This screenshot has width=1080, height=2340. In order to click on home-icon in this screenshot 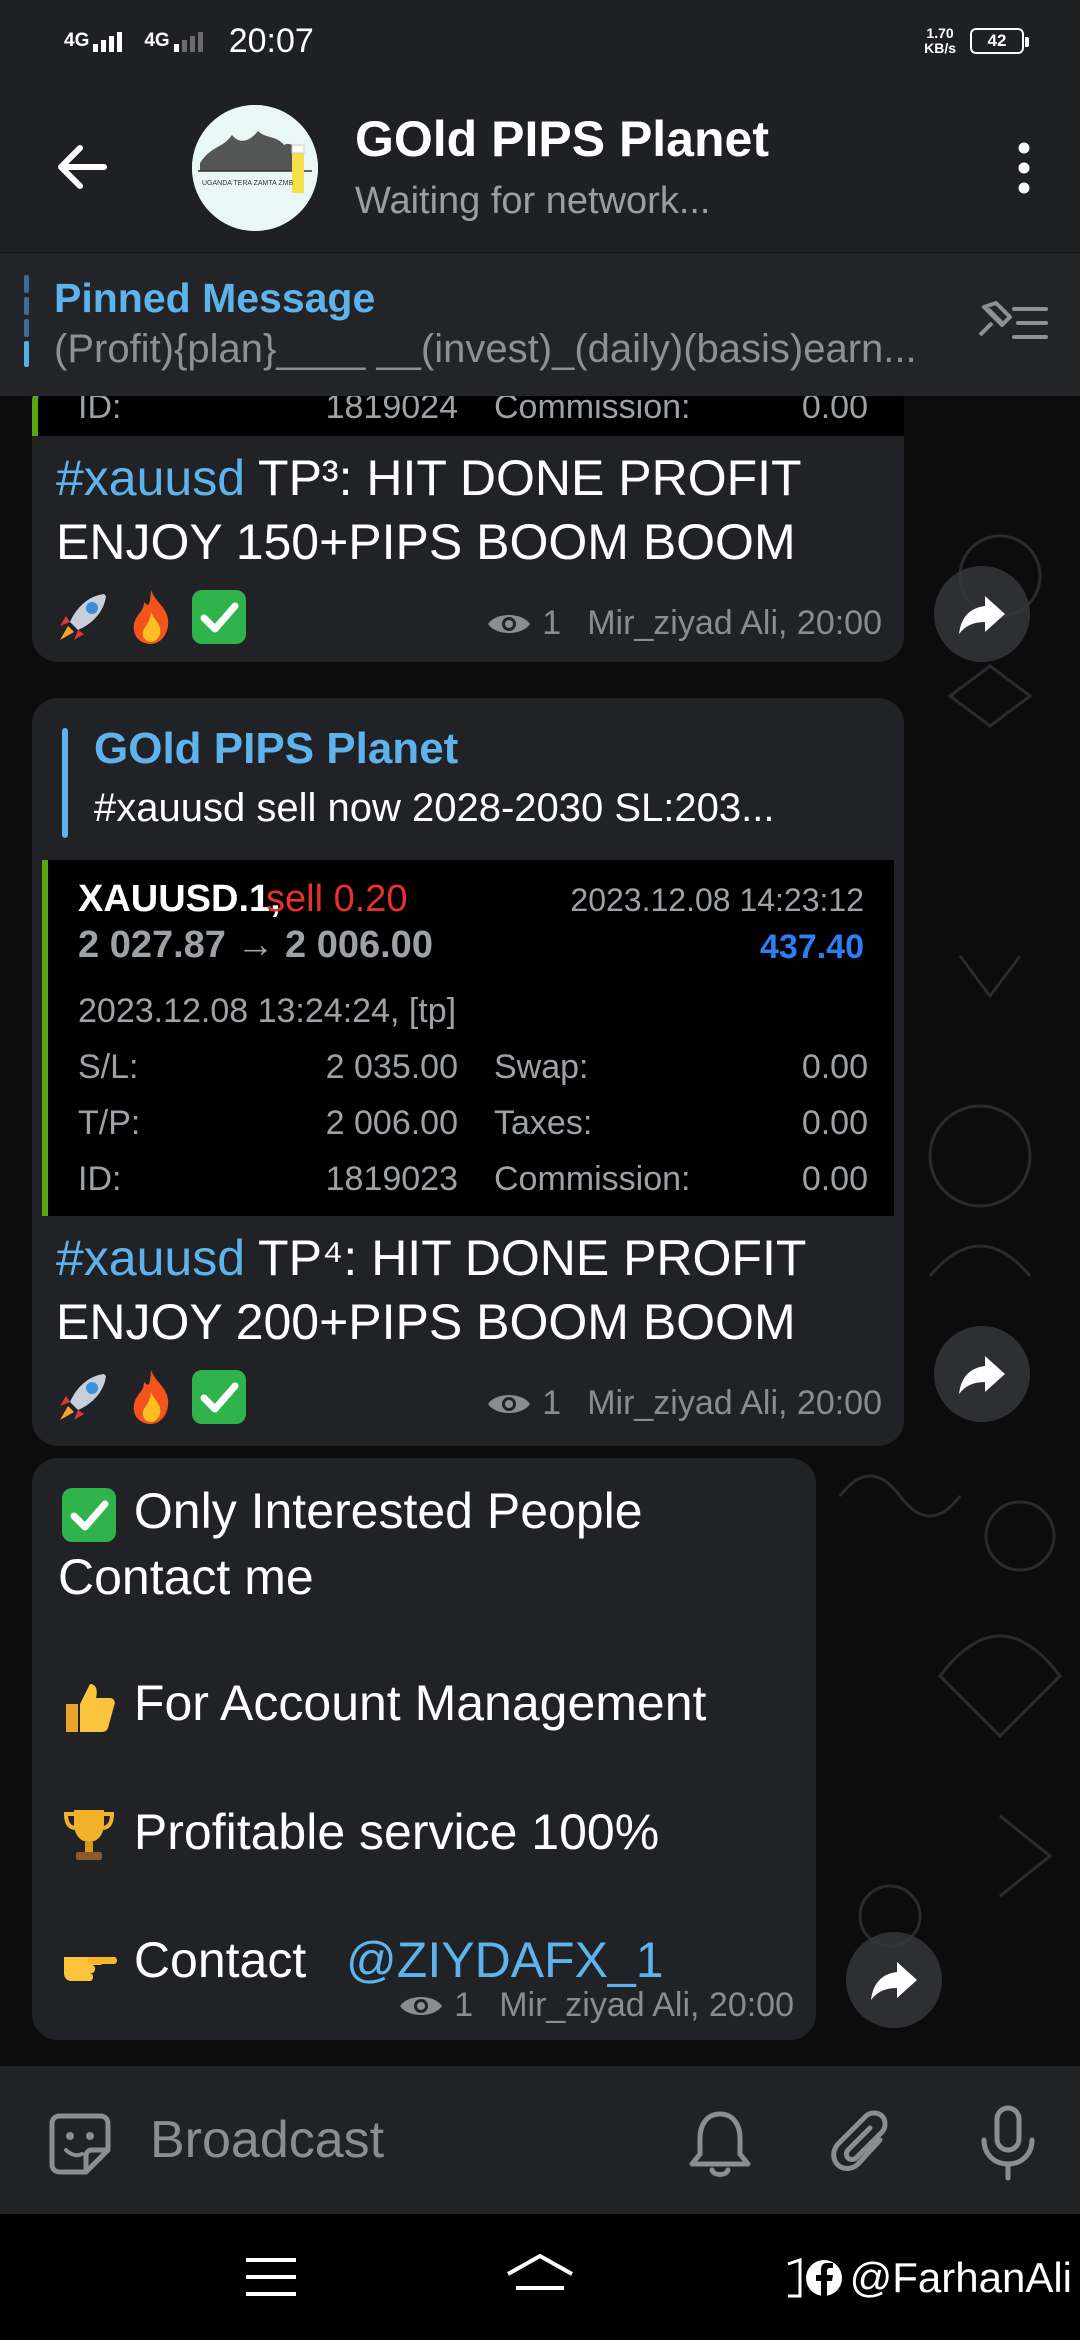, I will do `click(540, 2272)`.